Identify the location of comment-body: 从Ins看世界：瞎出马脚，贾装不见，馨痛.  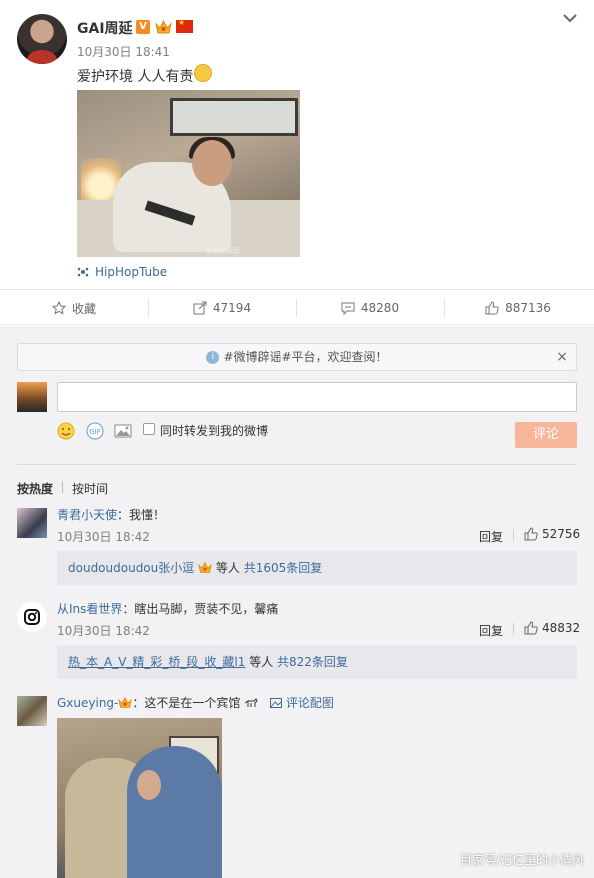
(167, 608).